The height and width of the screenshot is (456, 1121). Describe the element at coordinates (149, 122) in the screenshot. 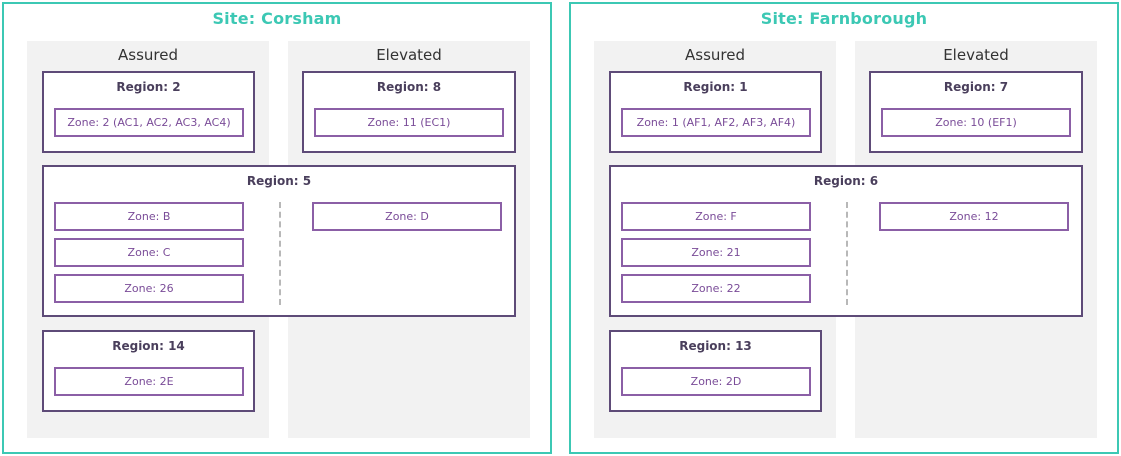

I see `zone-box: Zone: 2 (AC1, AC2, AC3, AC4)` at that location.